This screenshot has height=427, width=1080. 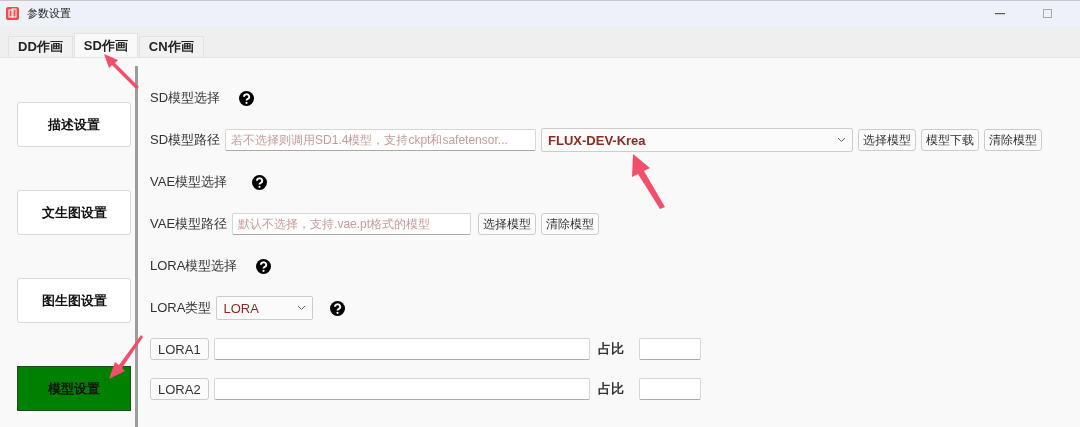 What do you see at coordinates (265, 308) in the screenshot?
I see `lora-type-dropdown: LORA` at bounding box center [265, 308].